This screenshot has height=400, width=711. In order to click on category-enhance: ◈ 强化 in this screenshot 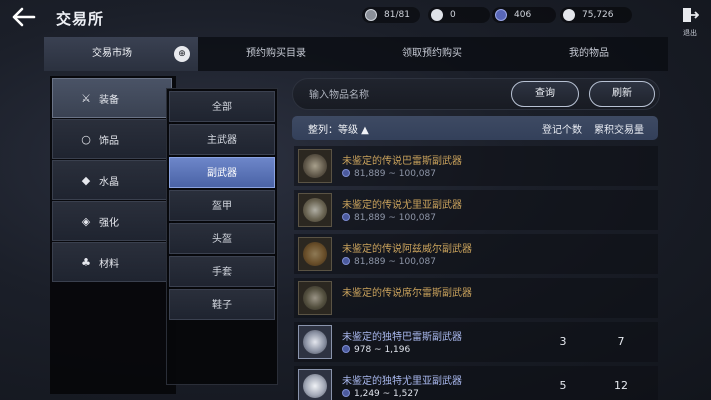, I will do `click(112, 221)`.